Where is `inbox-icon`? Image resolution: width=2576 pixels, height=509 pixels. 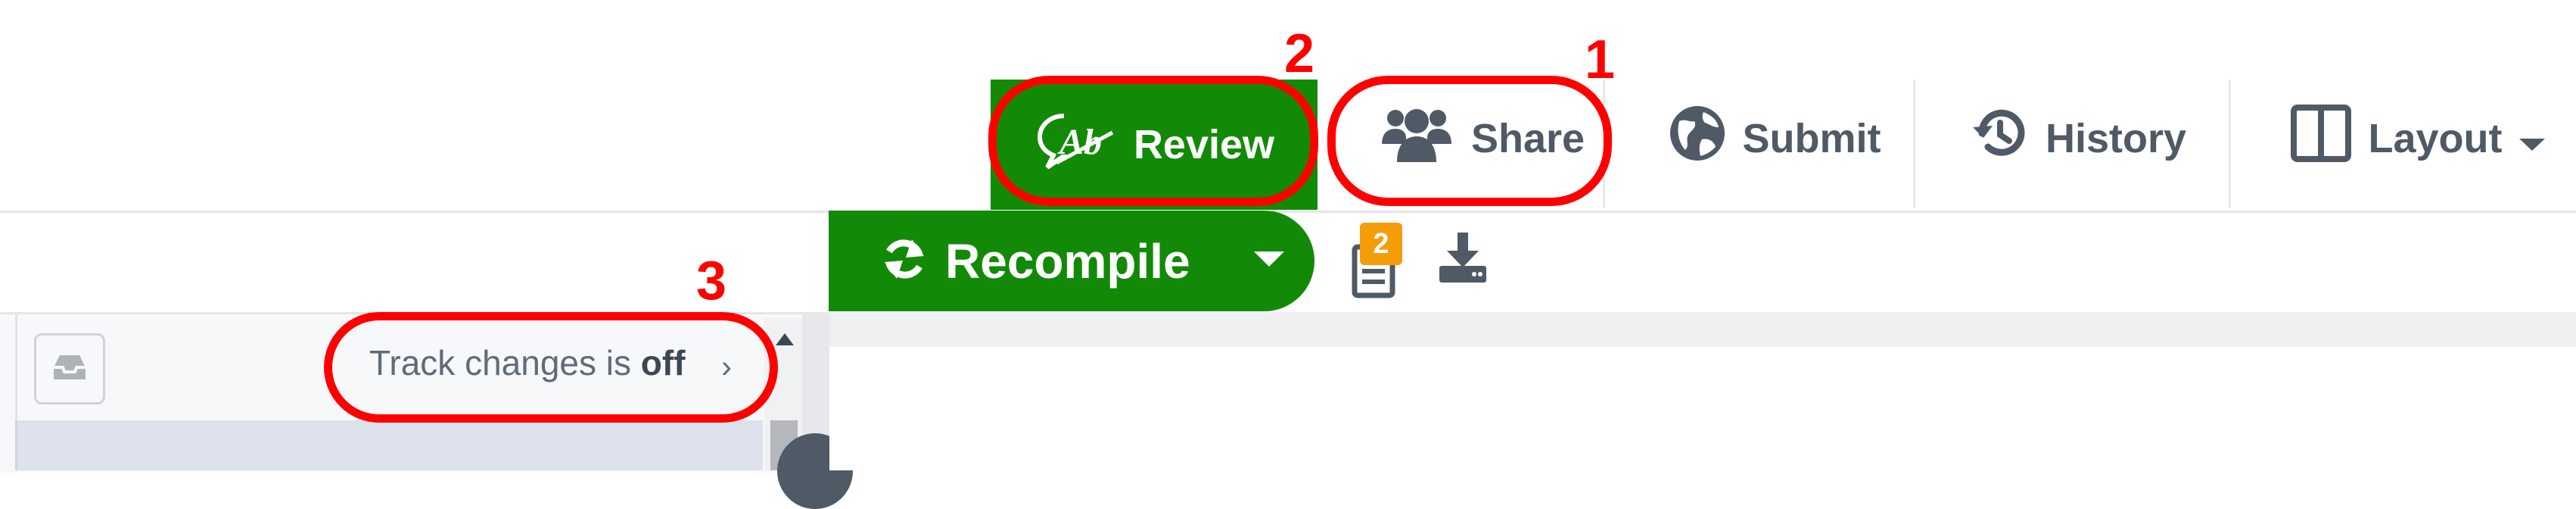 inbox-icon is located at coordinates (70, 369).